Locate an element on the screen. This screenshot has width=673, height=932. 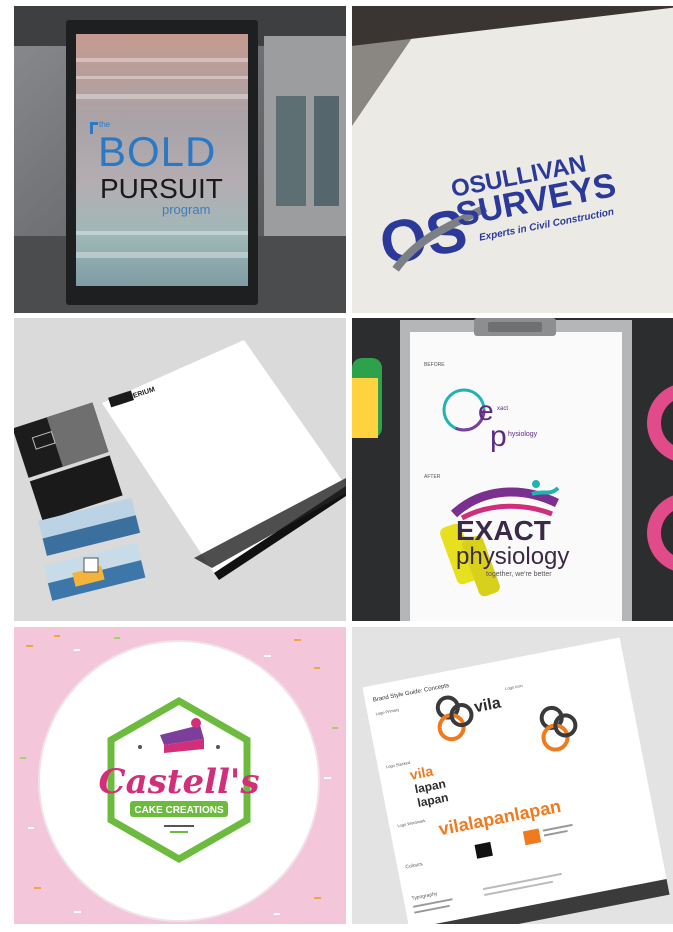
exact-word: EXACT is located at coordinates (503, 530).